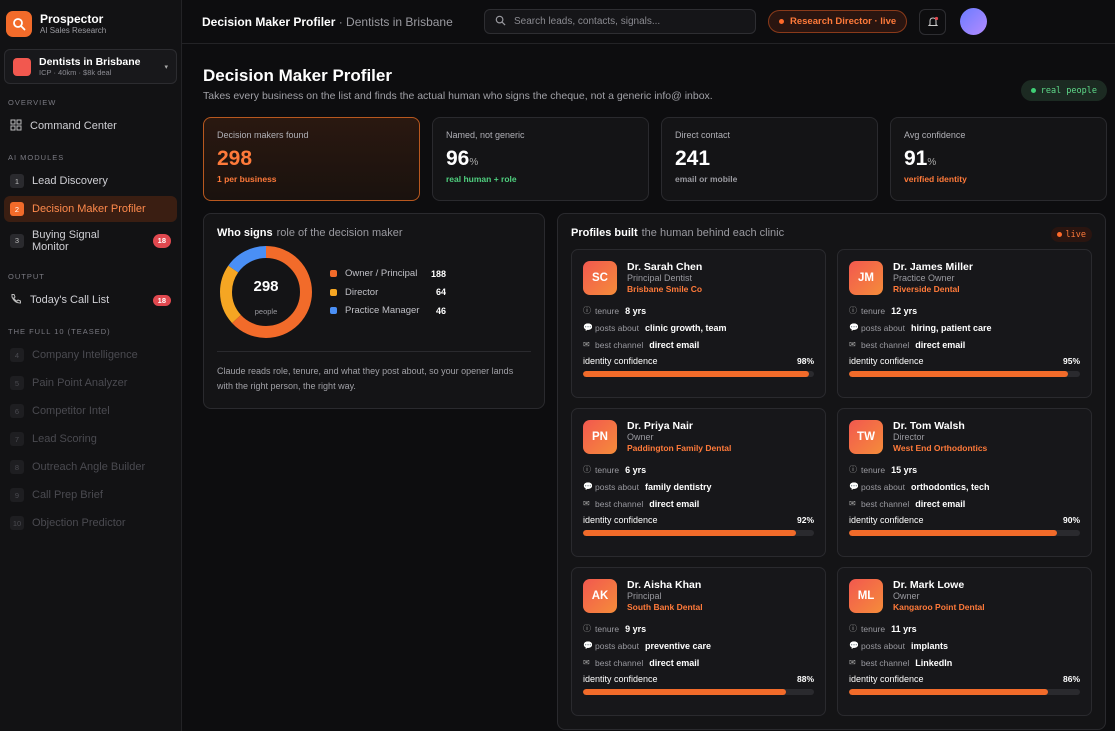 Image resolution: width=1115 pixels, height=731 pixels. Describe the element at coordinates (485, 135) in the screenshot. I see `stat-label: Named, not generic` at that location.